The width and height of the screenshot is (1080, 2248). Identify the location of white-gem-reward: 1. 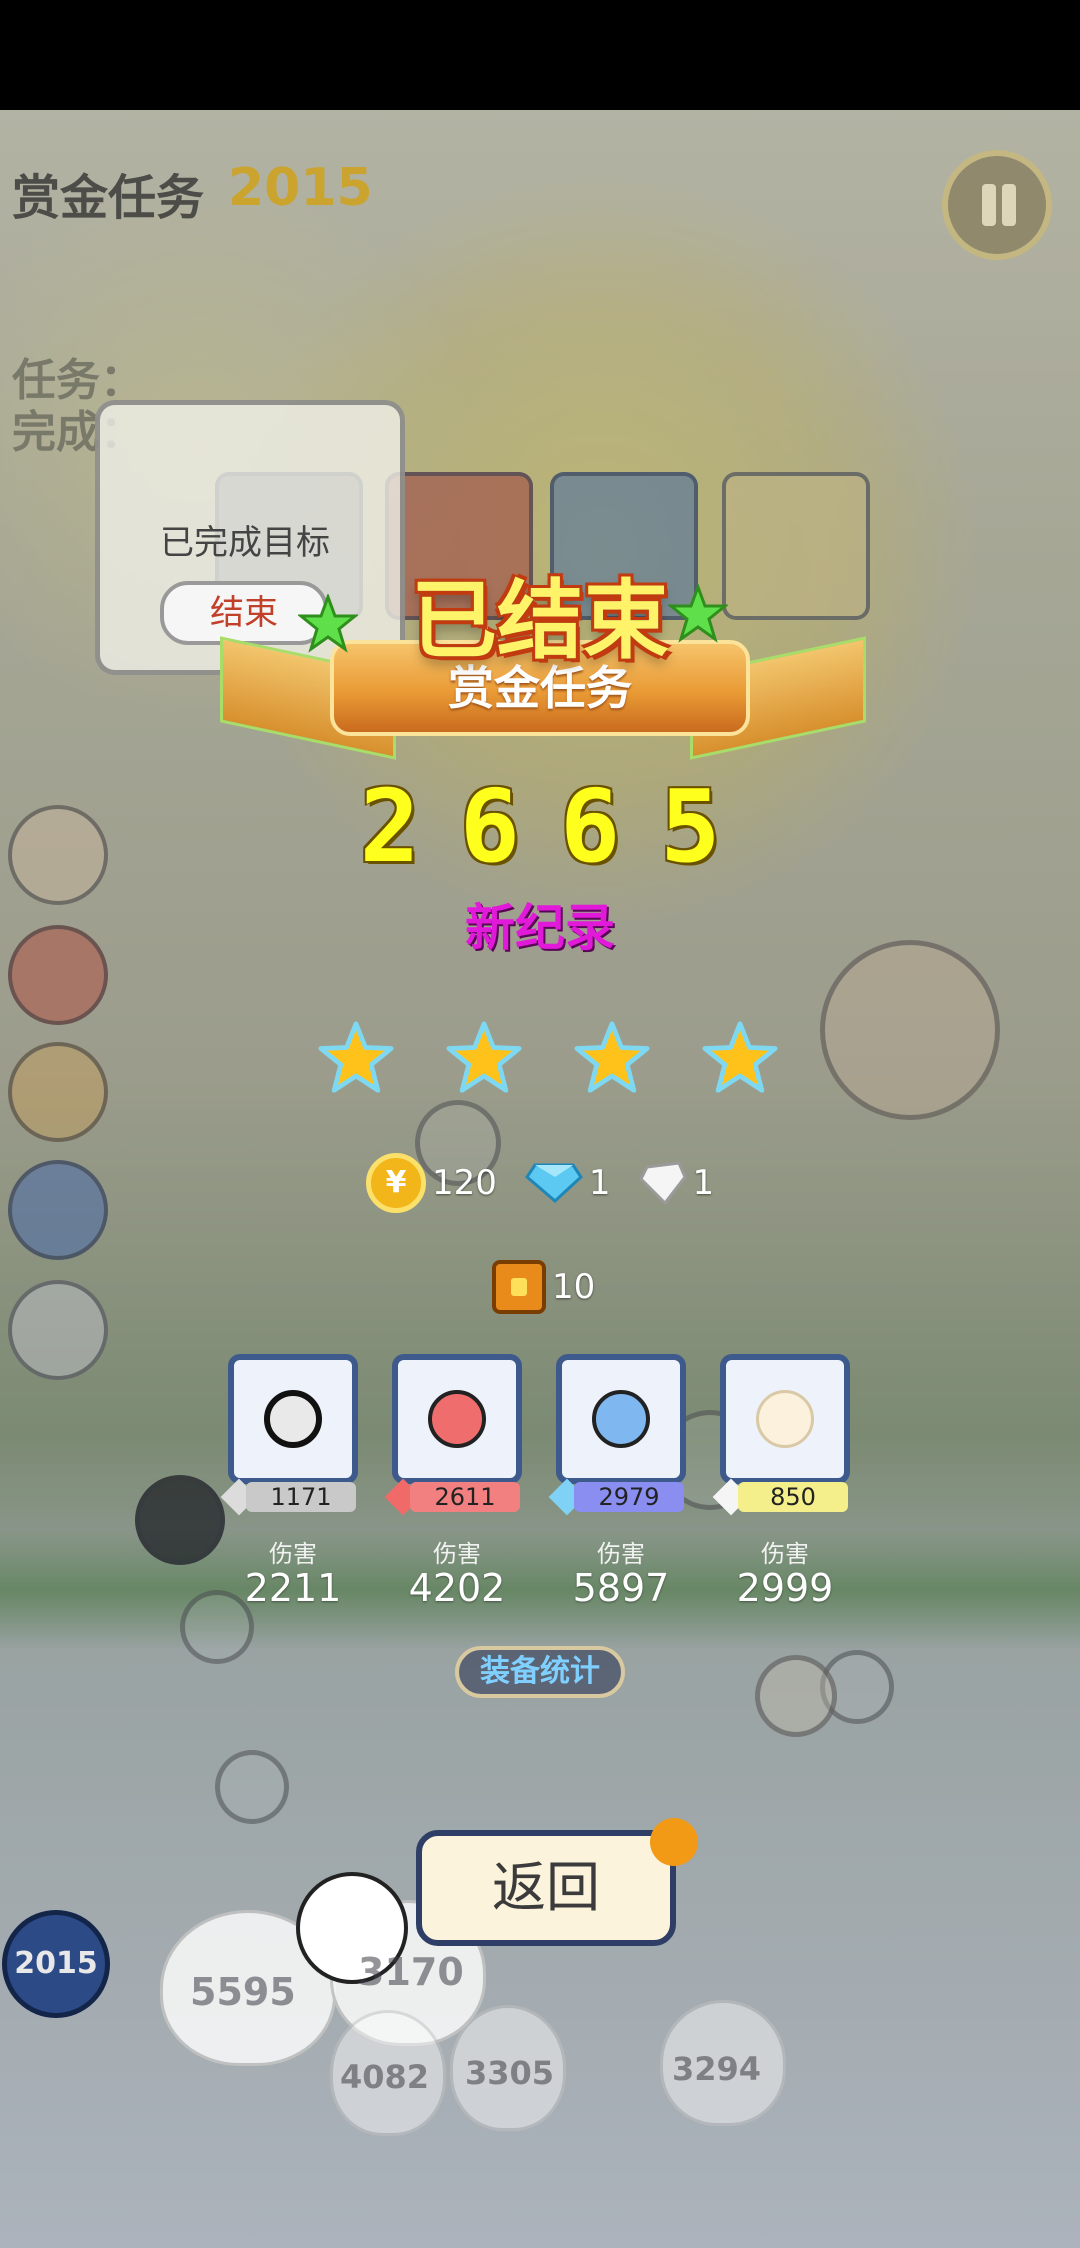
(676, 1183).